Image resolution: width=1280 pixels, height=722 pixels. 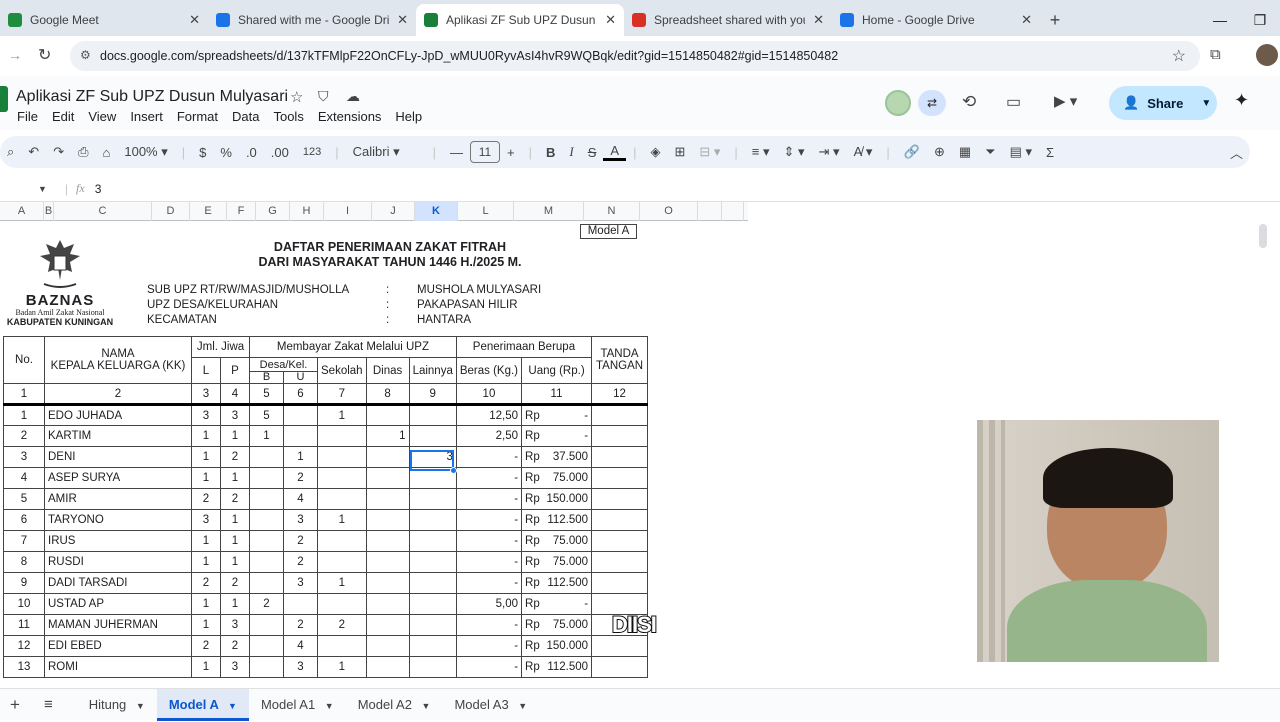 I want to click on column-header: F, so click(x=241, y=211).